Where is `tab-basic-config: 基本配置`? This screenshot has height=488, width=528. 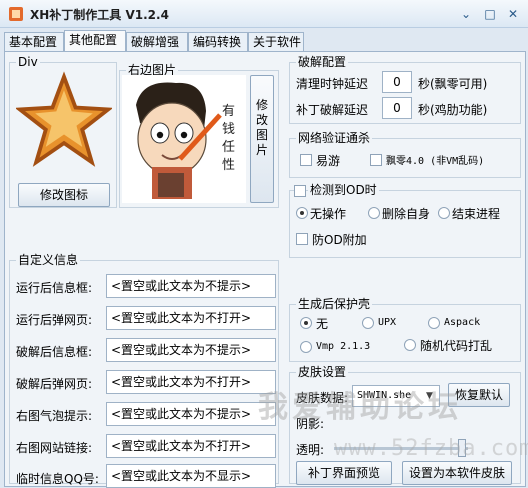 tab-basic-config: 基本配置 is located at coordinates (34, 42).